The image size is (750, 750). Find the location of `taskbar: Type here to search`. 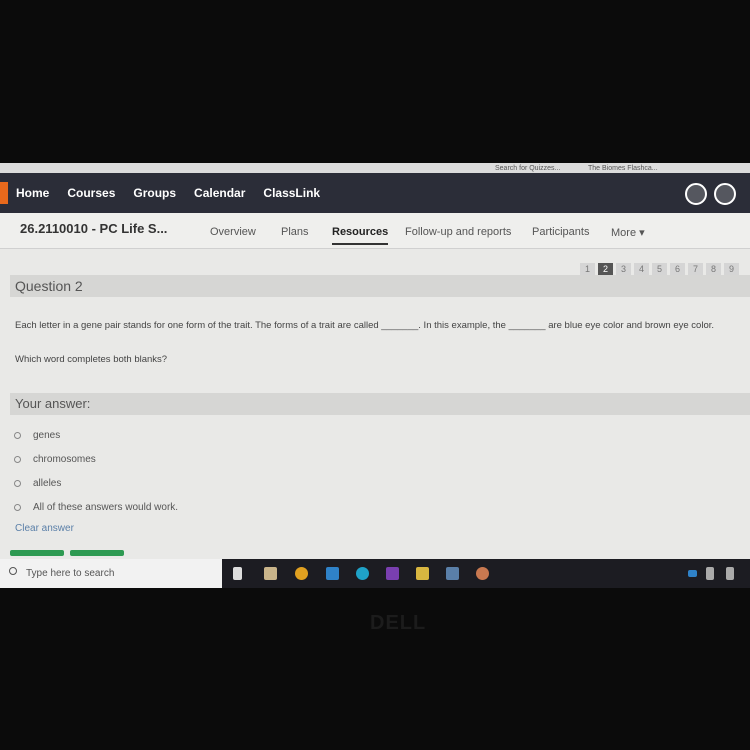

taskbar: Type here to search is located at coordinates (375, 573).